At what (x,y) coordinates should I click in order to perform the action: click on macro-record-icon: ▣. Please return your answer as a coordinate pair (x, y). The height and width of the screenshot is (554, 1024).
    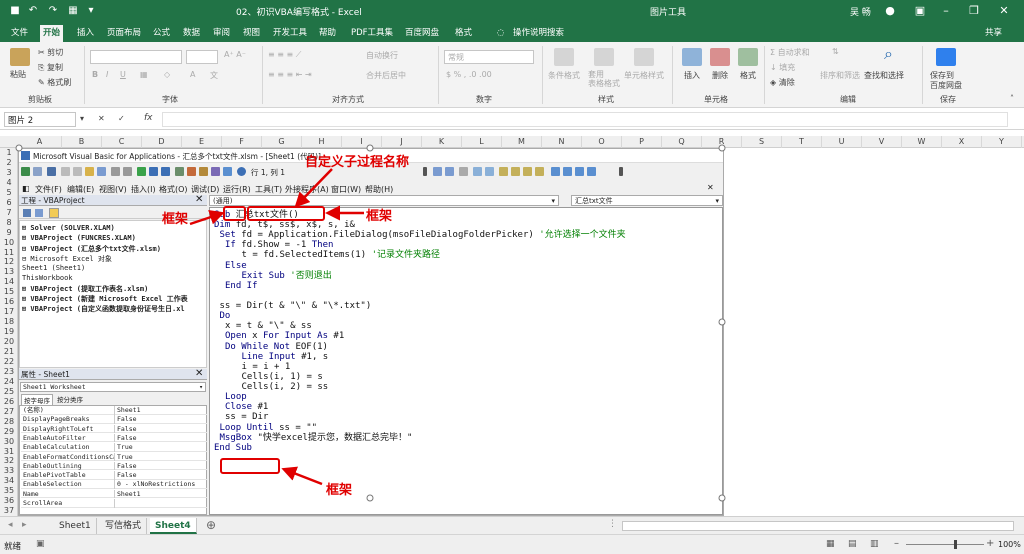
    Looking at the image, I should click on (40, 544).